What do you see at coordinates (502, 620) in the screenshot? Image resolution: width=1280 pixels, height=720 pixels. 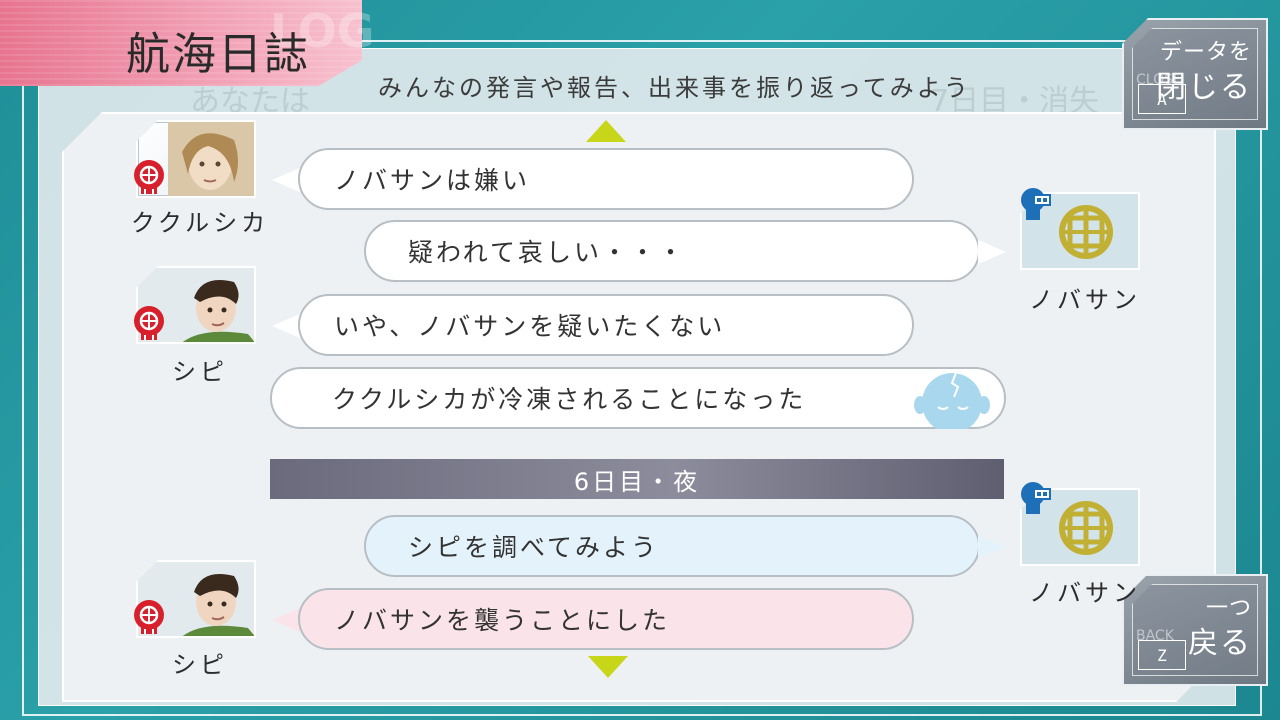 I see `log-message-text: ノバサンを襲うことにした` at bounding box center [502, 620].